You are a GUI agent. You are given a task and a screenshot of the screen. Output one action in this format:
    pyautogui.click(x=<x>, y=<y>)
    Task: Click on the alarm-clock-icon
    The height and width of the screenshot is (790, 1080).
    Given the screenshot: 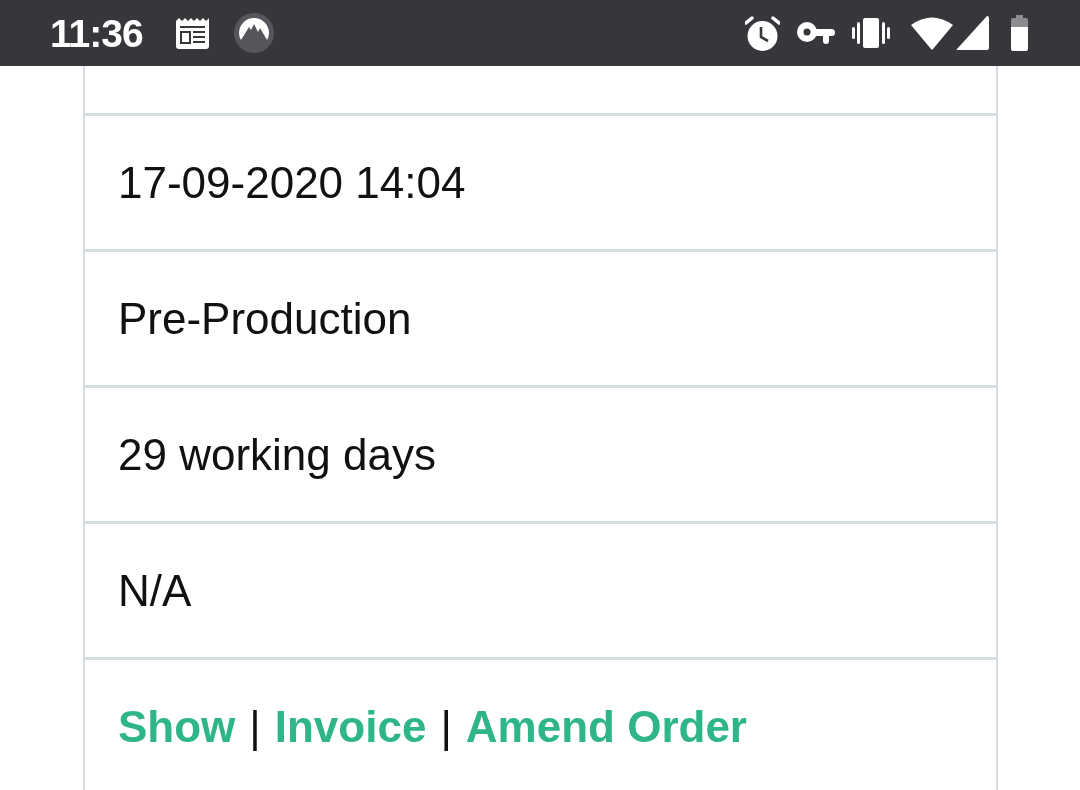 What is the action you would take?
    pyautogui.click(x=762, y=33)
    